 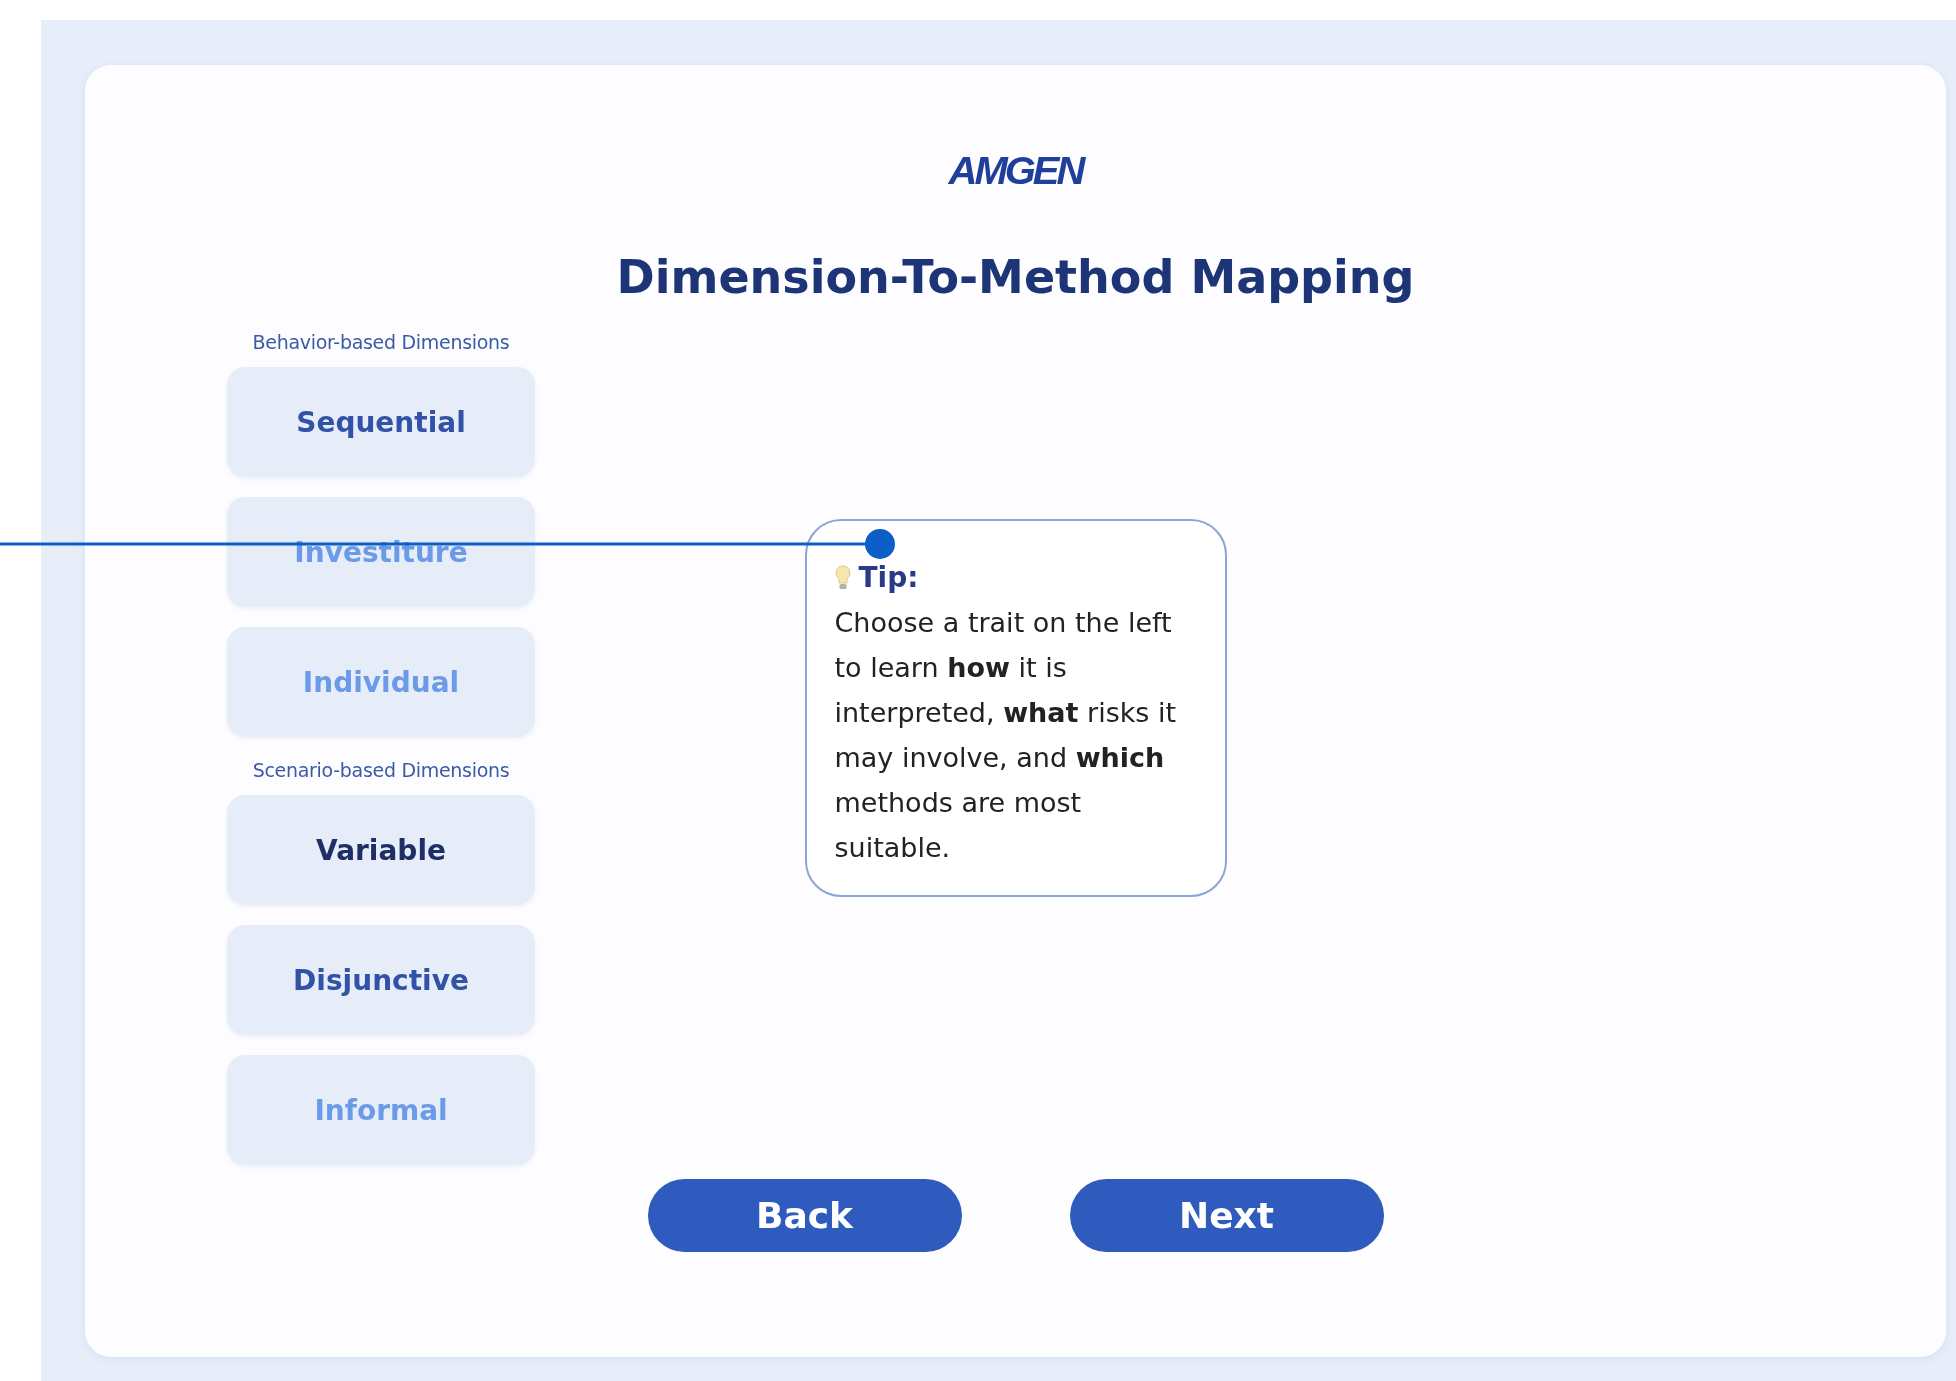 What do you see at coordinates (888, 577) in the screenshot?
I see `tip-label: Tip:` at bounding box center [888, 577].